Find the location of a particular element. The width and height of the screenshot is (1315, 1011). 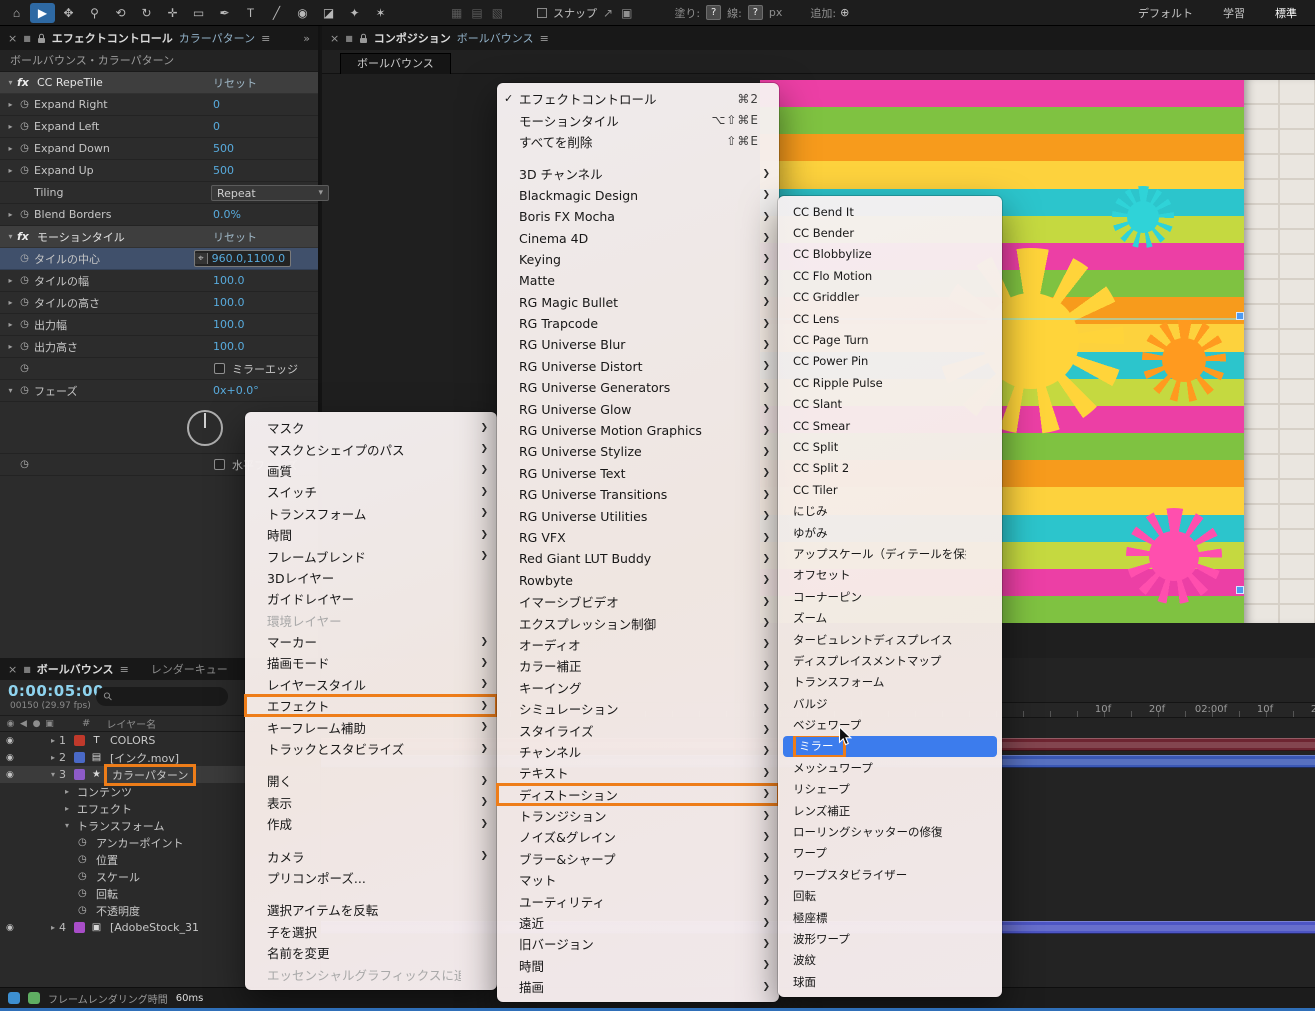

workspace-button: 標準 is located at coordinates (1286, 13).